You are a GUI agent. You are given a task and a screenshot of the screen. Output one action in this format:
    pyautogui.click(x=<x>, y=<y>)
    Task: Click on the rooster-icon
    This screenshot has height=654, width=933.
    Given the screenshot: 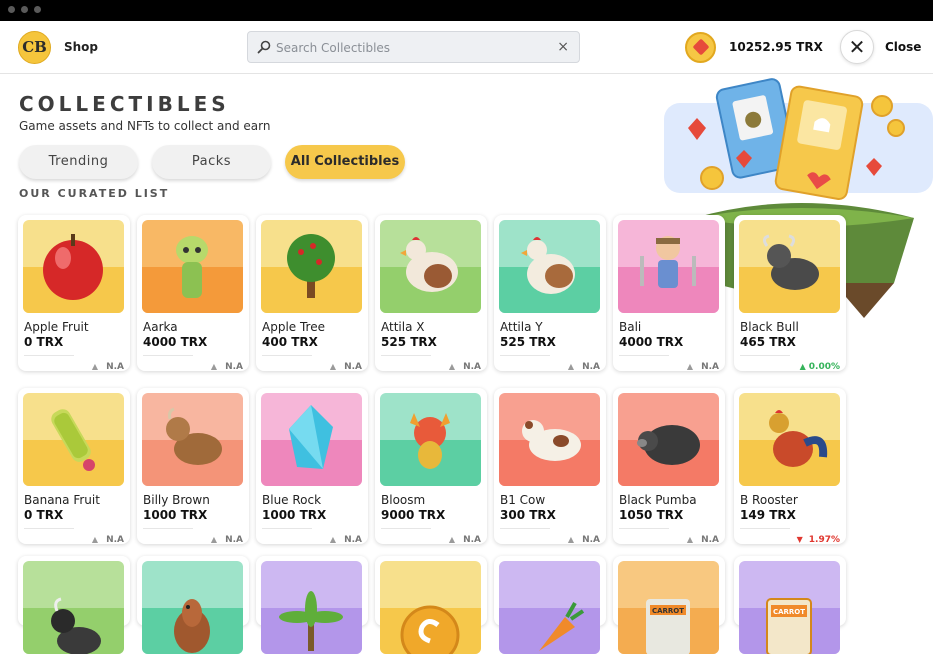 What is the action you would take?
    pyautogui.click(x=549, y=266)
    